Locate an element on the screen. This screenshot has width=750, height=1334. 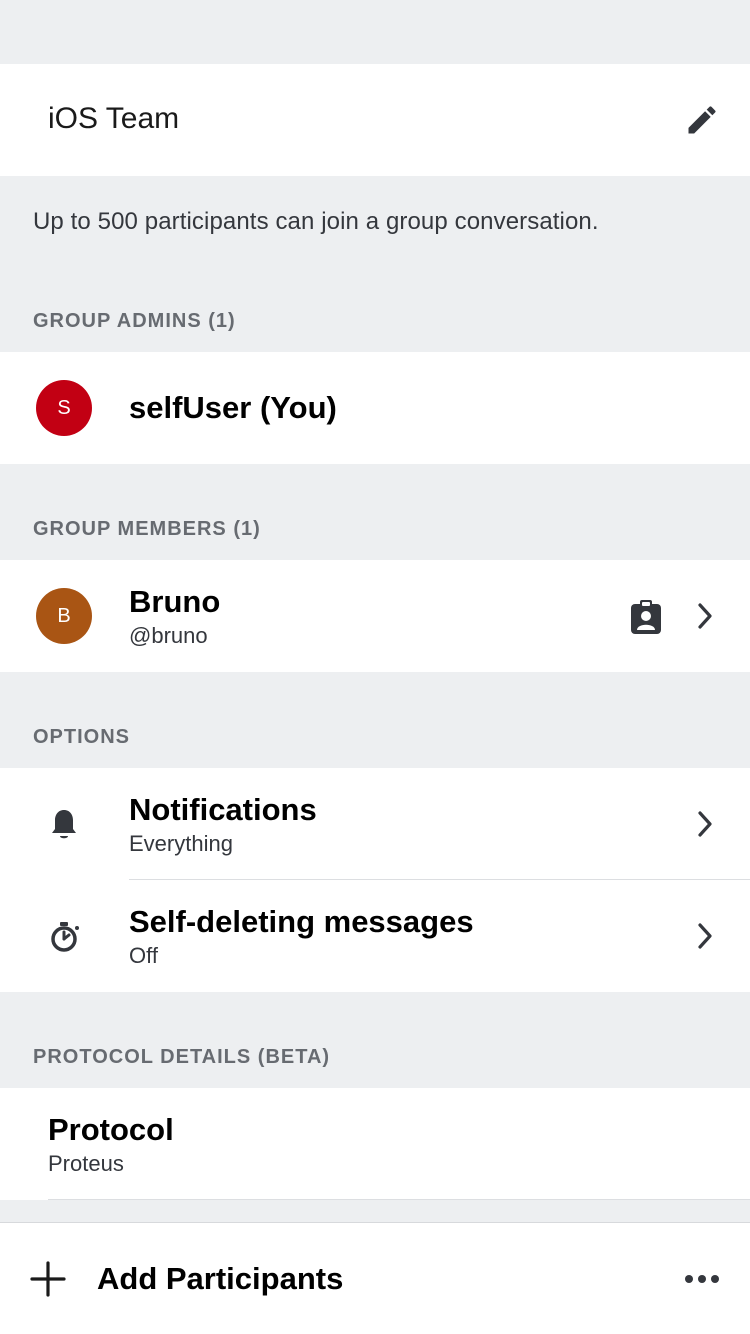
section-header-admins: GROUP ADMINS (1) is located at coordinates (134, 321).